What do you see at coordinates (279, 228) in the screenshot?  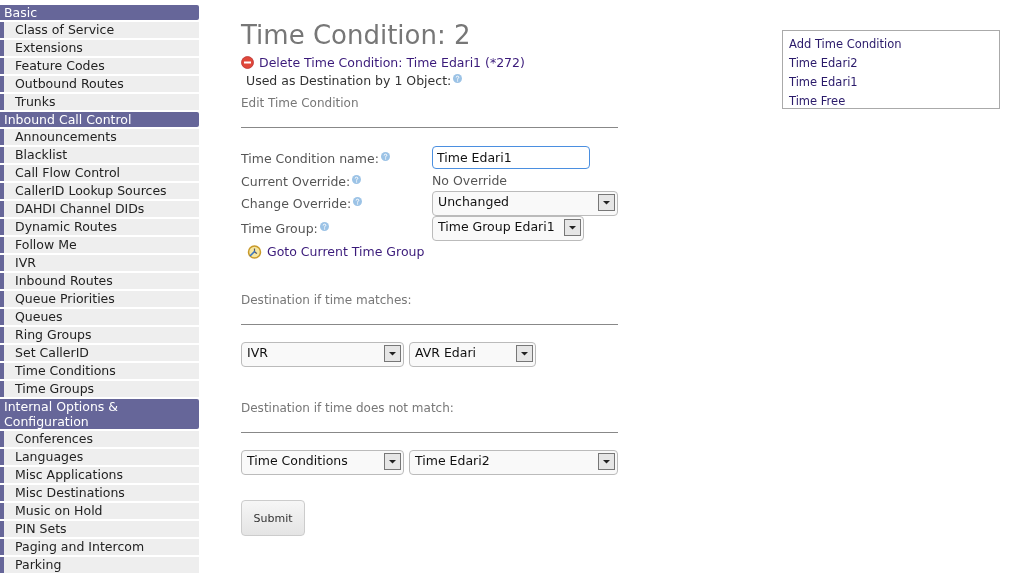 I see `field-label: Time Group:` at bounding box center [279, 228].